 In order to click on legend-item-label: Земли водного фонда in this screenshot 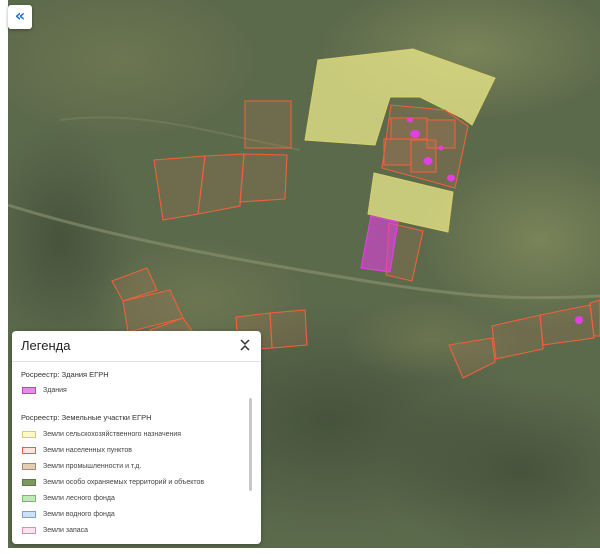, I will do `click(79, 514)`.